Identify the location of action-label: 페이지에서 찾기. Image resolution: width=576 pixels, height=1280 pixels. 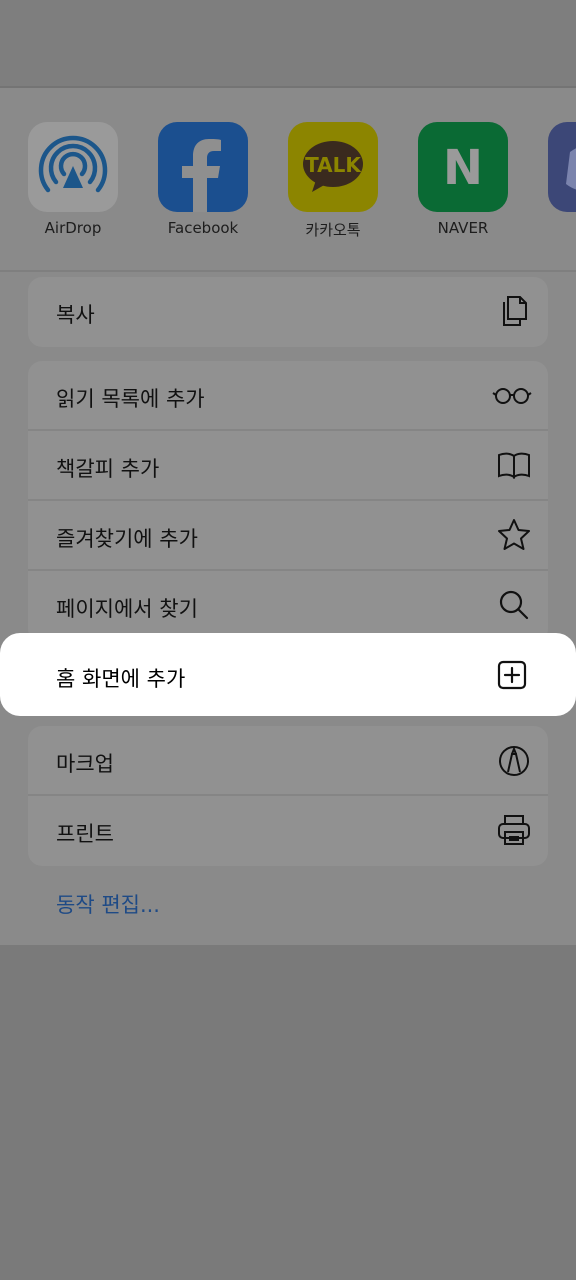
(127, 609).